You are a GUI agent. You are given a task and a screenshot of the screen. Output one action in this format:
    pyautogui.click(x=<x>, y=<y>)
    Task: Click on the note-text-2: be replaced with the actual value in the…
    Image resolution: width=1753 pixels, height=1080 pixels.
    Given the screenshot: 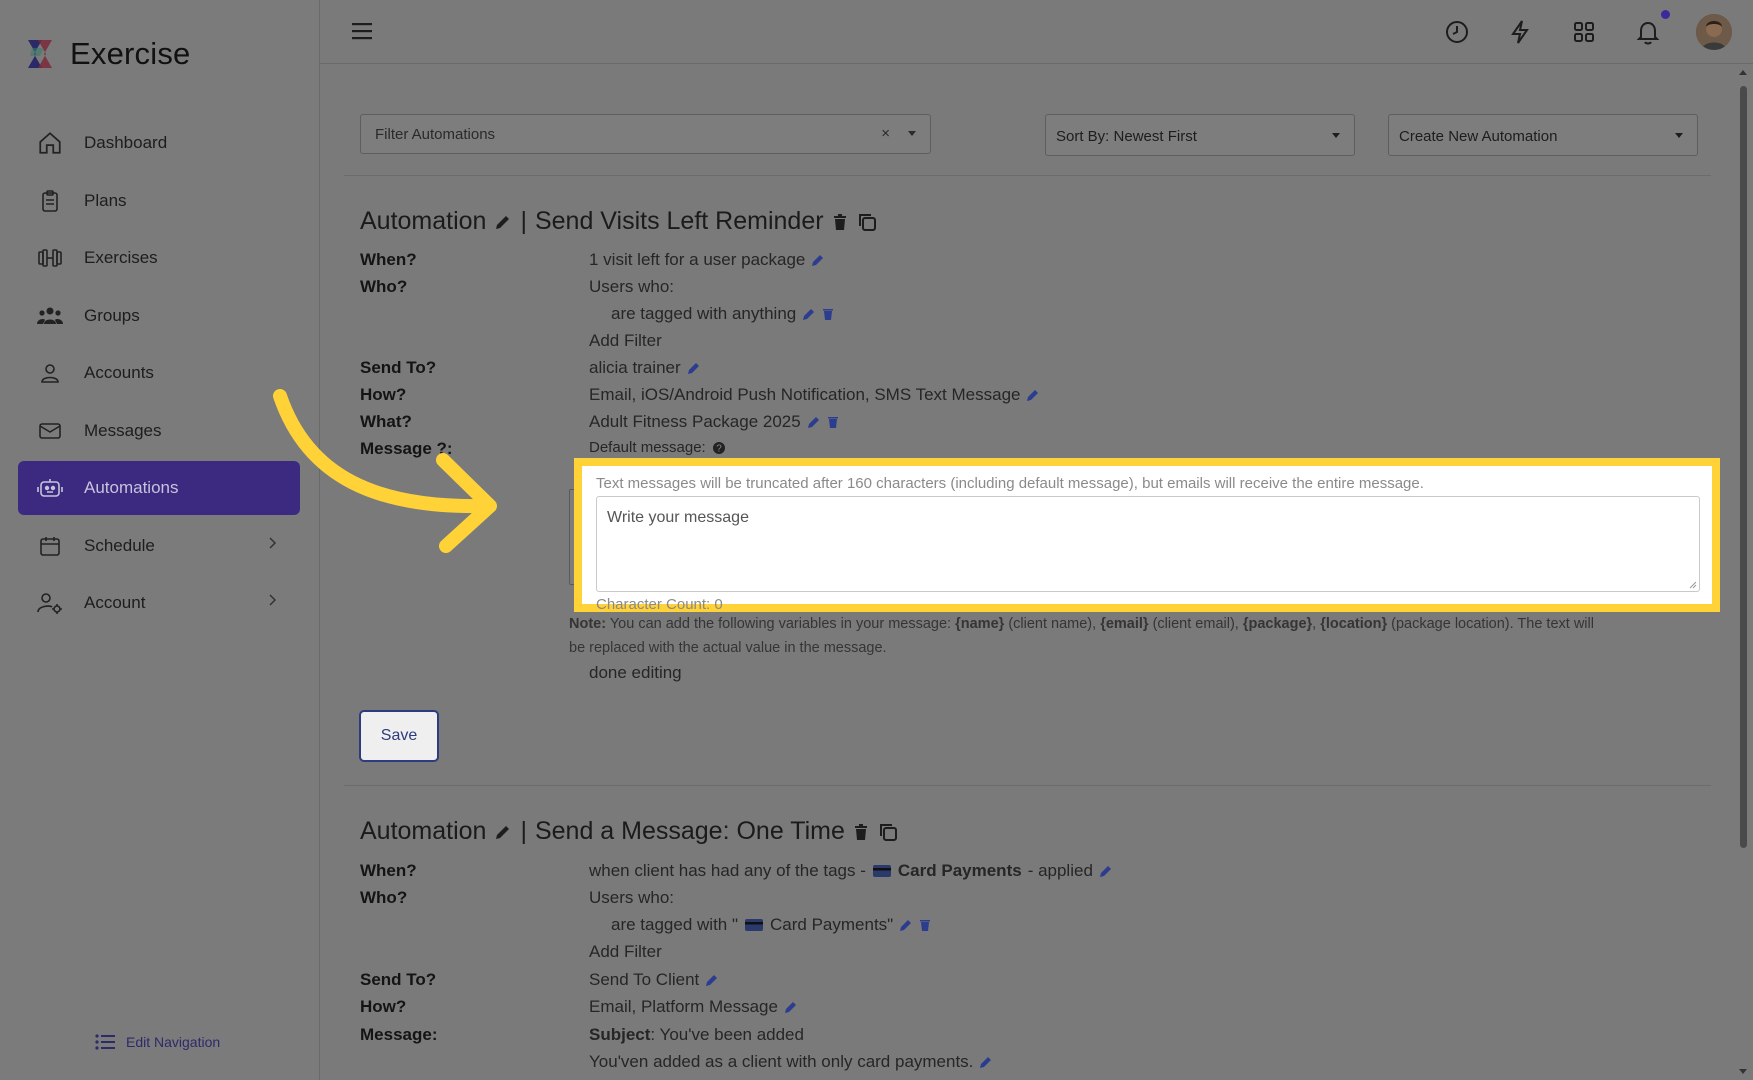 What is the action you would take?
    pyautogui.click(x=728, y=648)
    